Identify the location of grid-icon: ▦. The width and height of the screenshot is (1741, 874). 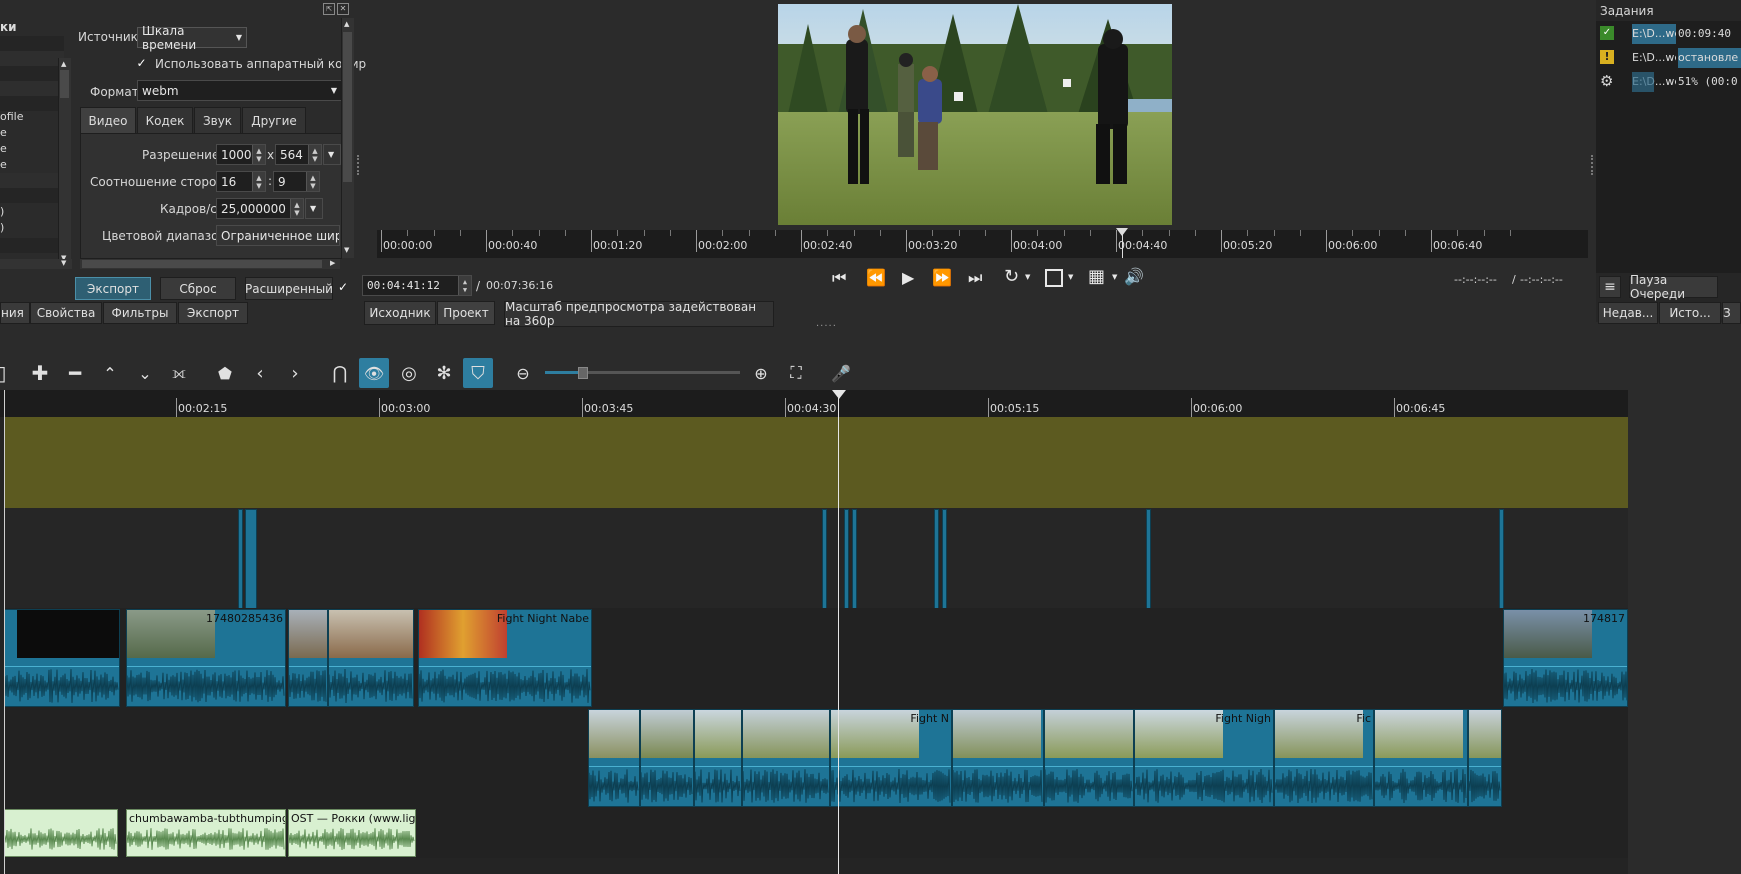
(1096, 276).